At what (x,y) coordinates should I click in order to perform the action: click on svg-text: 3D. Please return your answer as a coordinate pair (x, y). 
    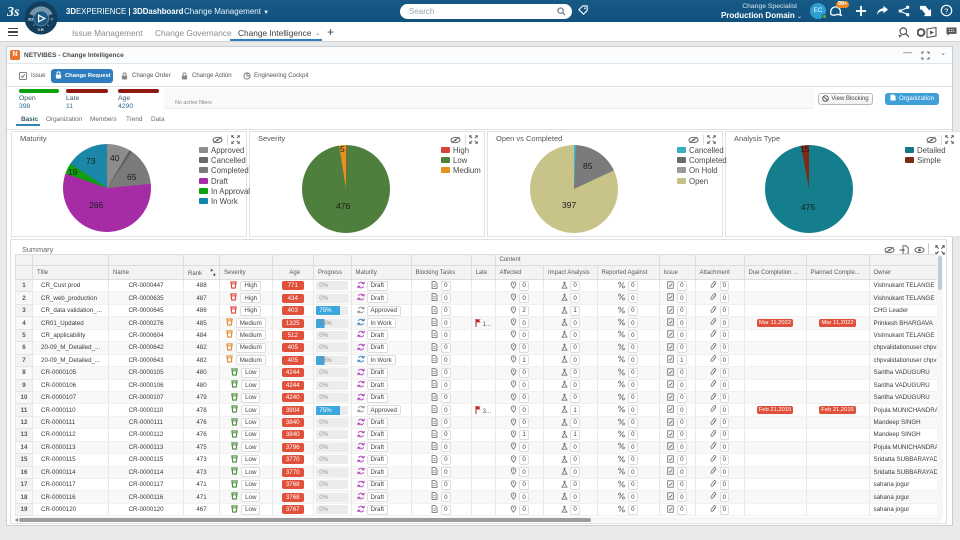
    Looking at the image, I should click on (30, 19).